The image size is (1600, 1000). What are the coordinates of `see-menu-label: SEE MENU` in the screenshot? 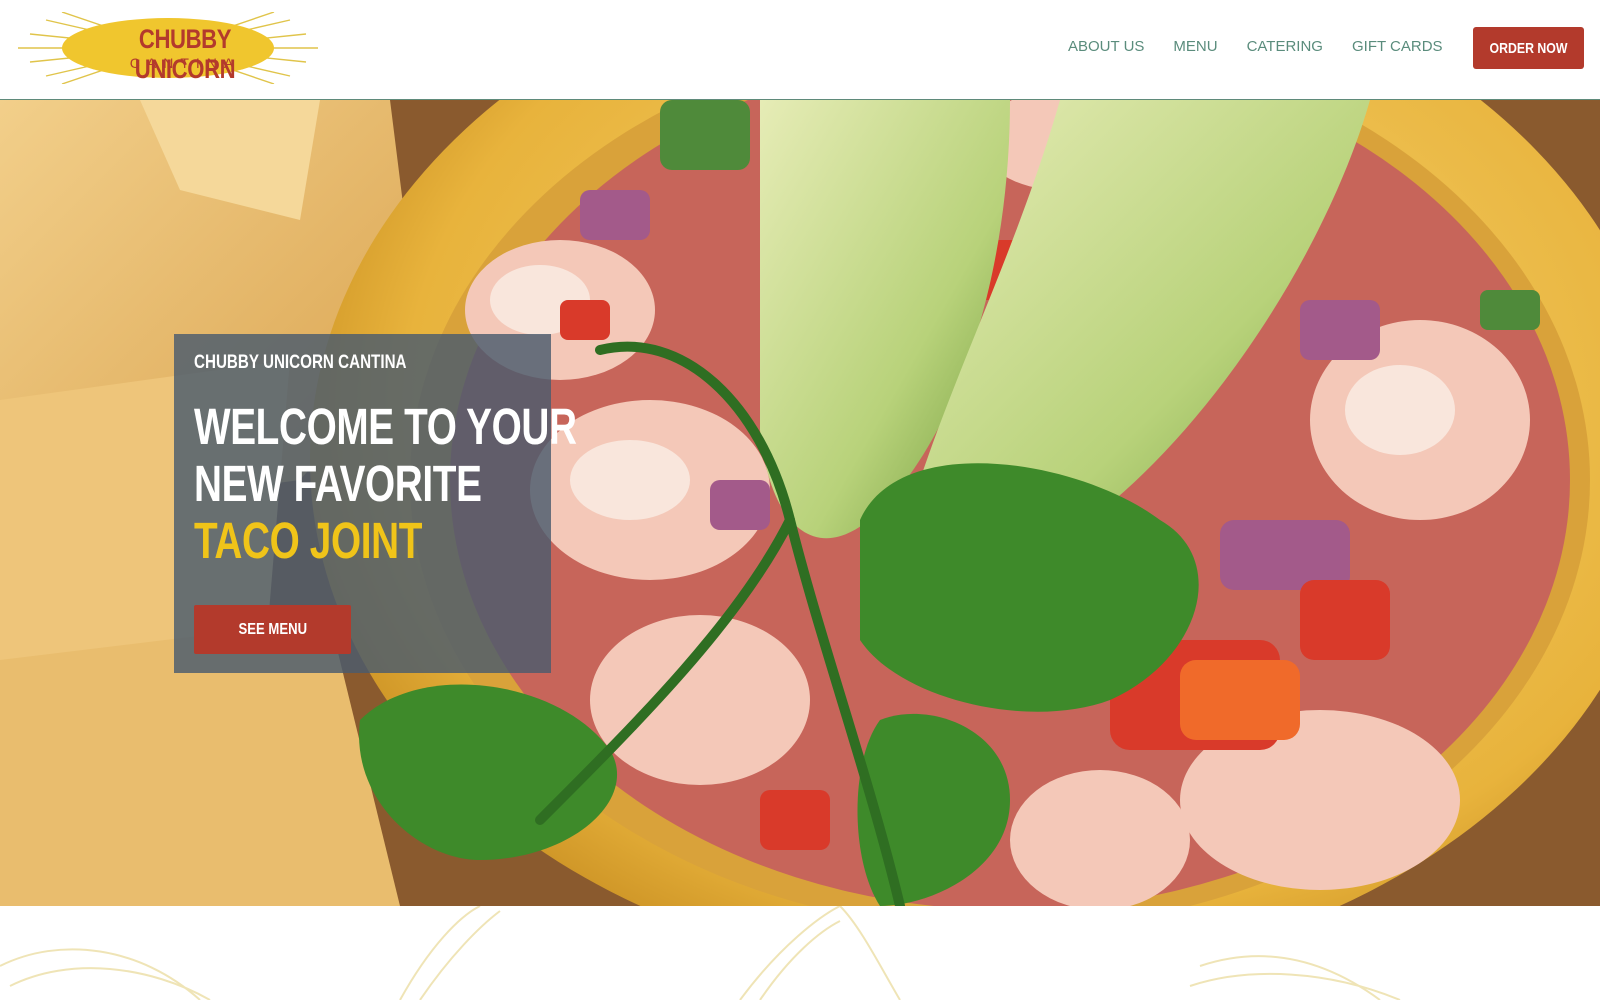 It's located at (272, 629).